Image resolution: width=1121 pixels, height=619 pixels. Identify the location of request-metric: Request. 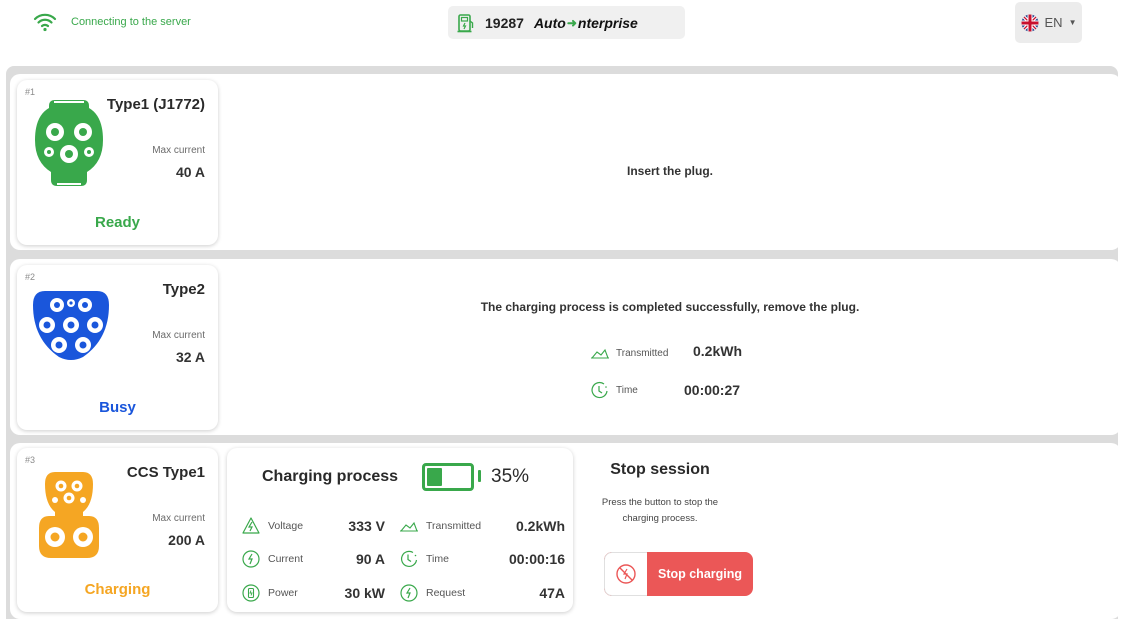
(432, 593).